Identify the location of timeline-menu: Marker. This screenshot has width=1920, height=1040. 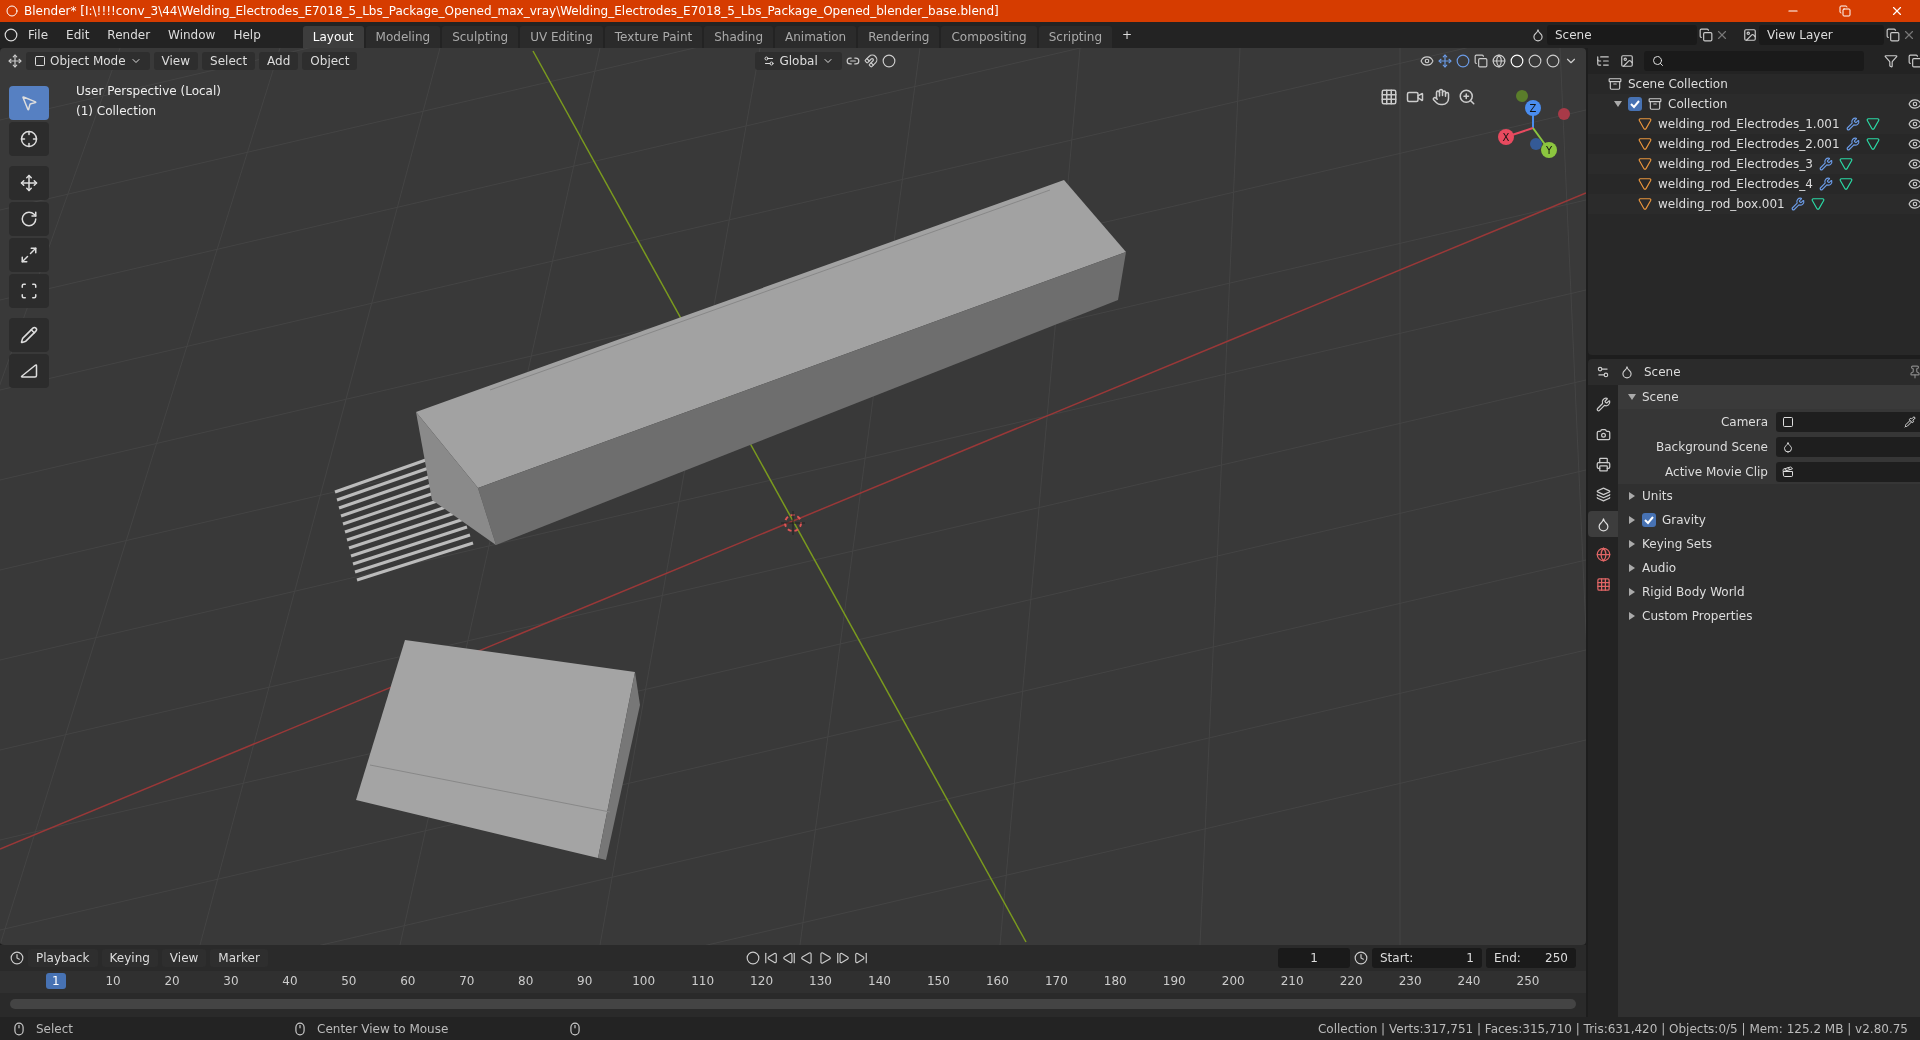
(239, 958).